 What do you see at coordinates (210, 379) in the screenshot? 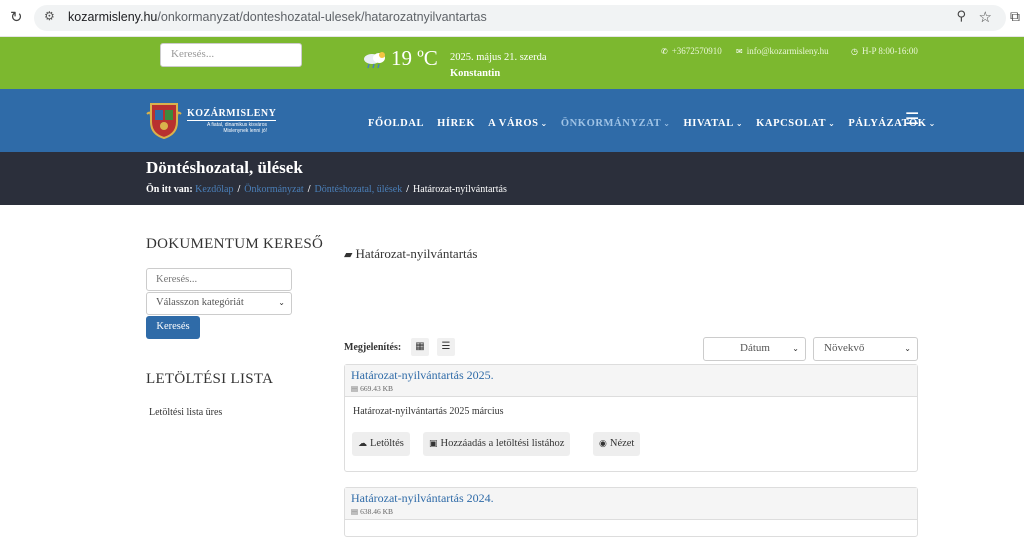
I see `download-list-heading: LETÖLTÉSI LISTA` at bounding box center [210, 379].